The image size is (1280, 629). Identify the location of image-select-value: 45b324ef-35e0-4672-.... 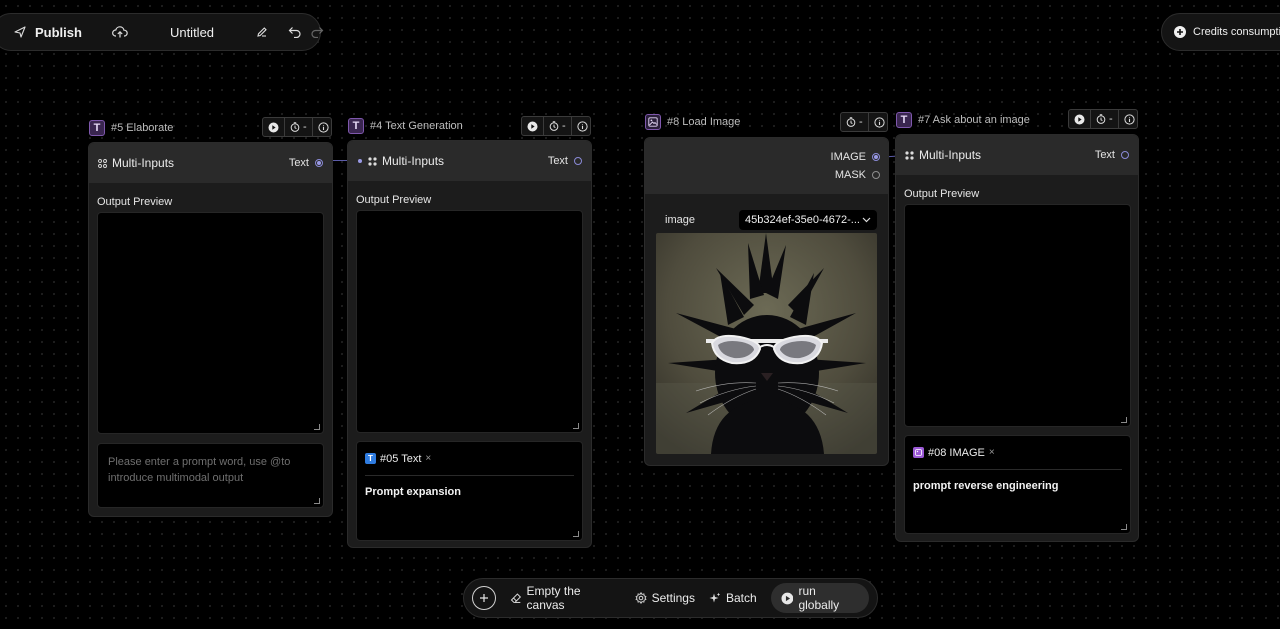
(802, 220).